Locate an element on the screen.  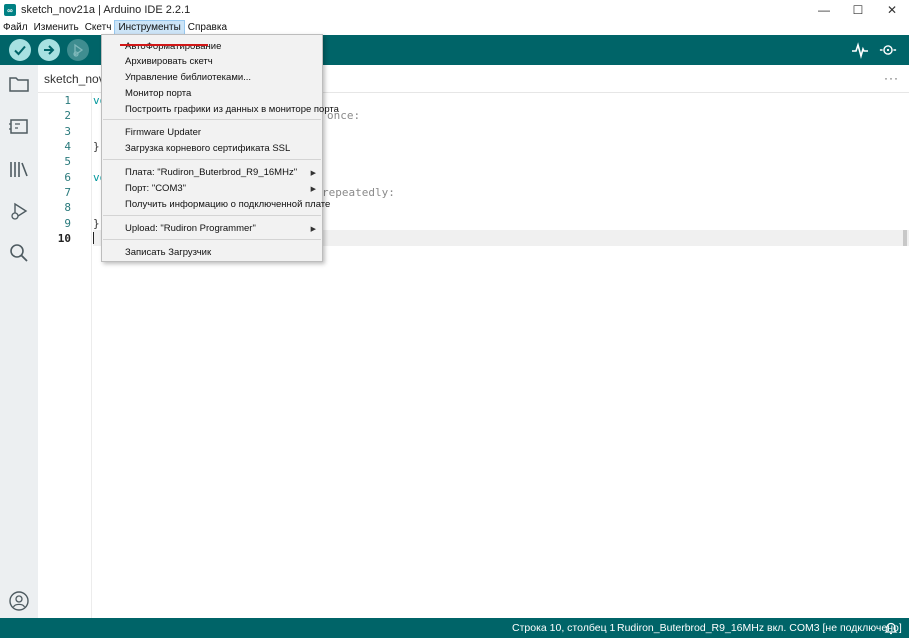
arrow-right-icon is located at coordinates (49, 50).